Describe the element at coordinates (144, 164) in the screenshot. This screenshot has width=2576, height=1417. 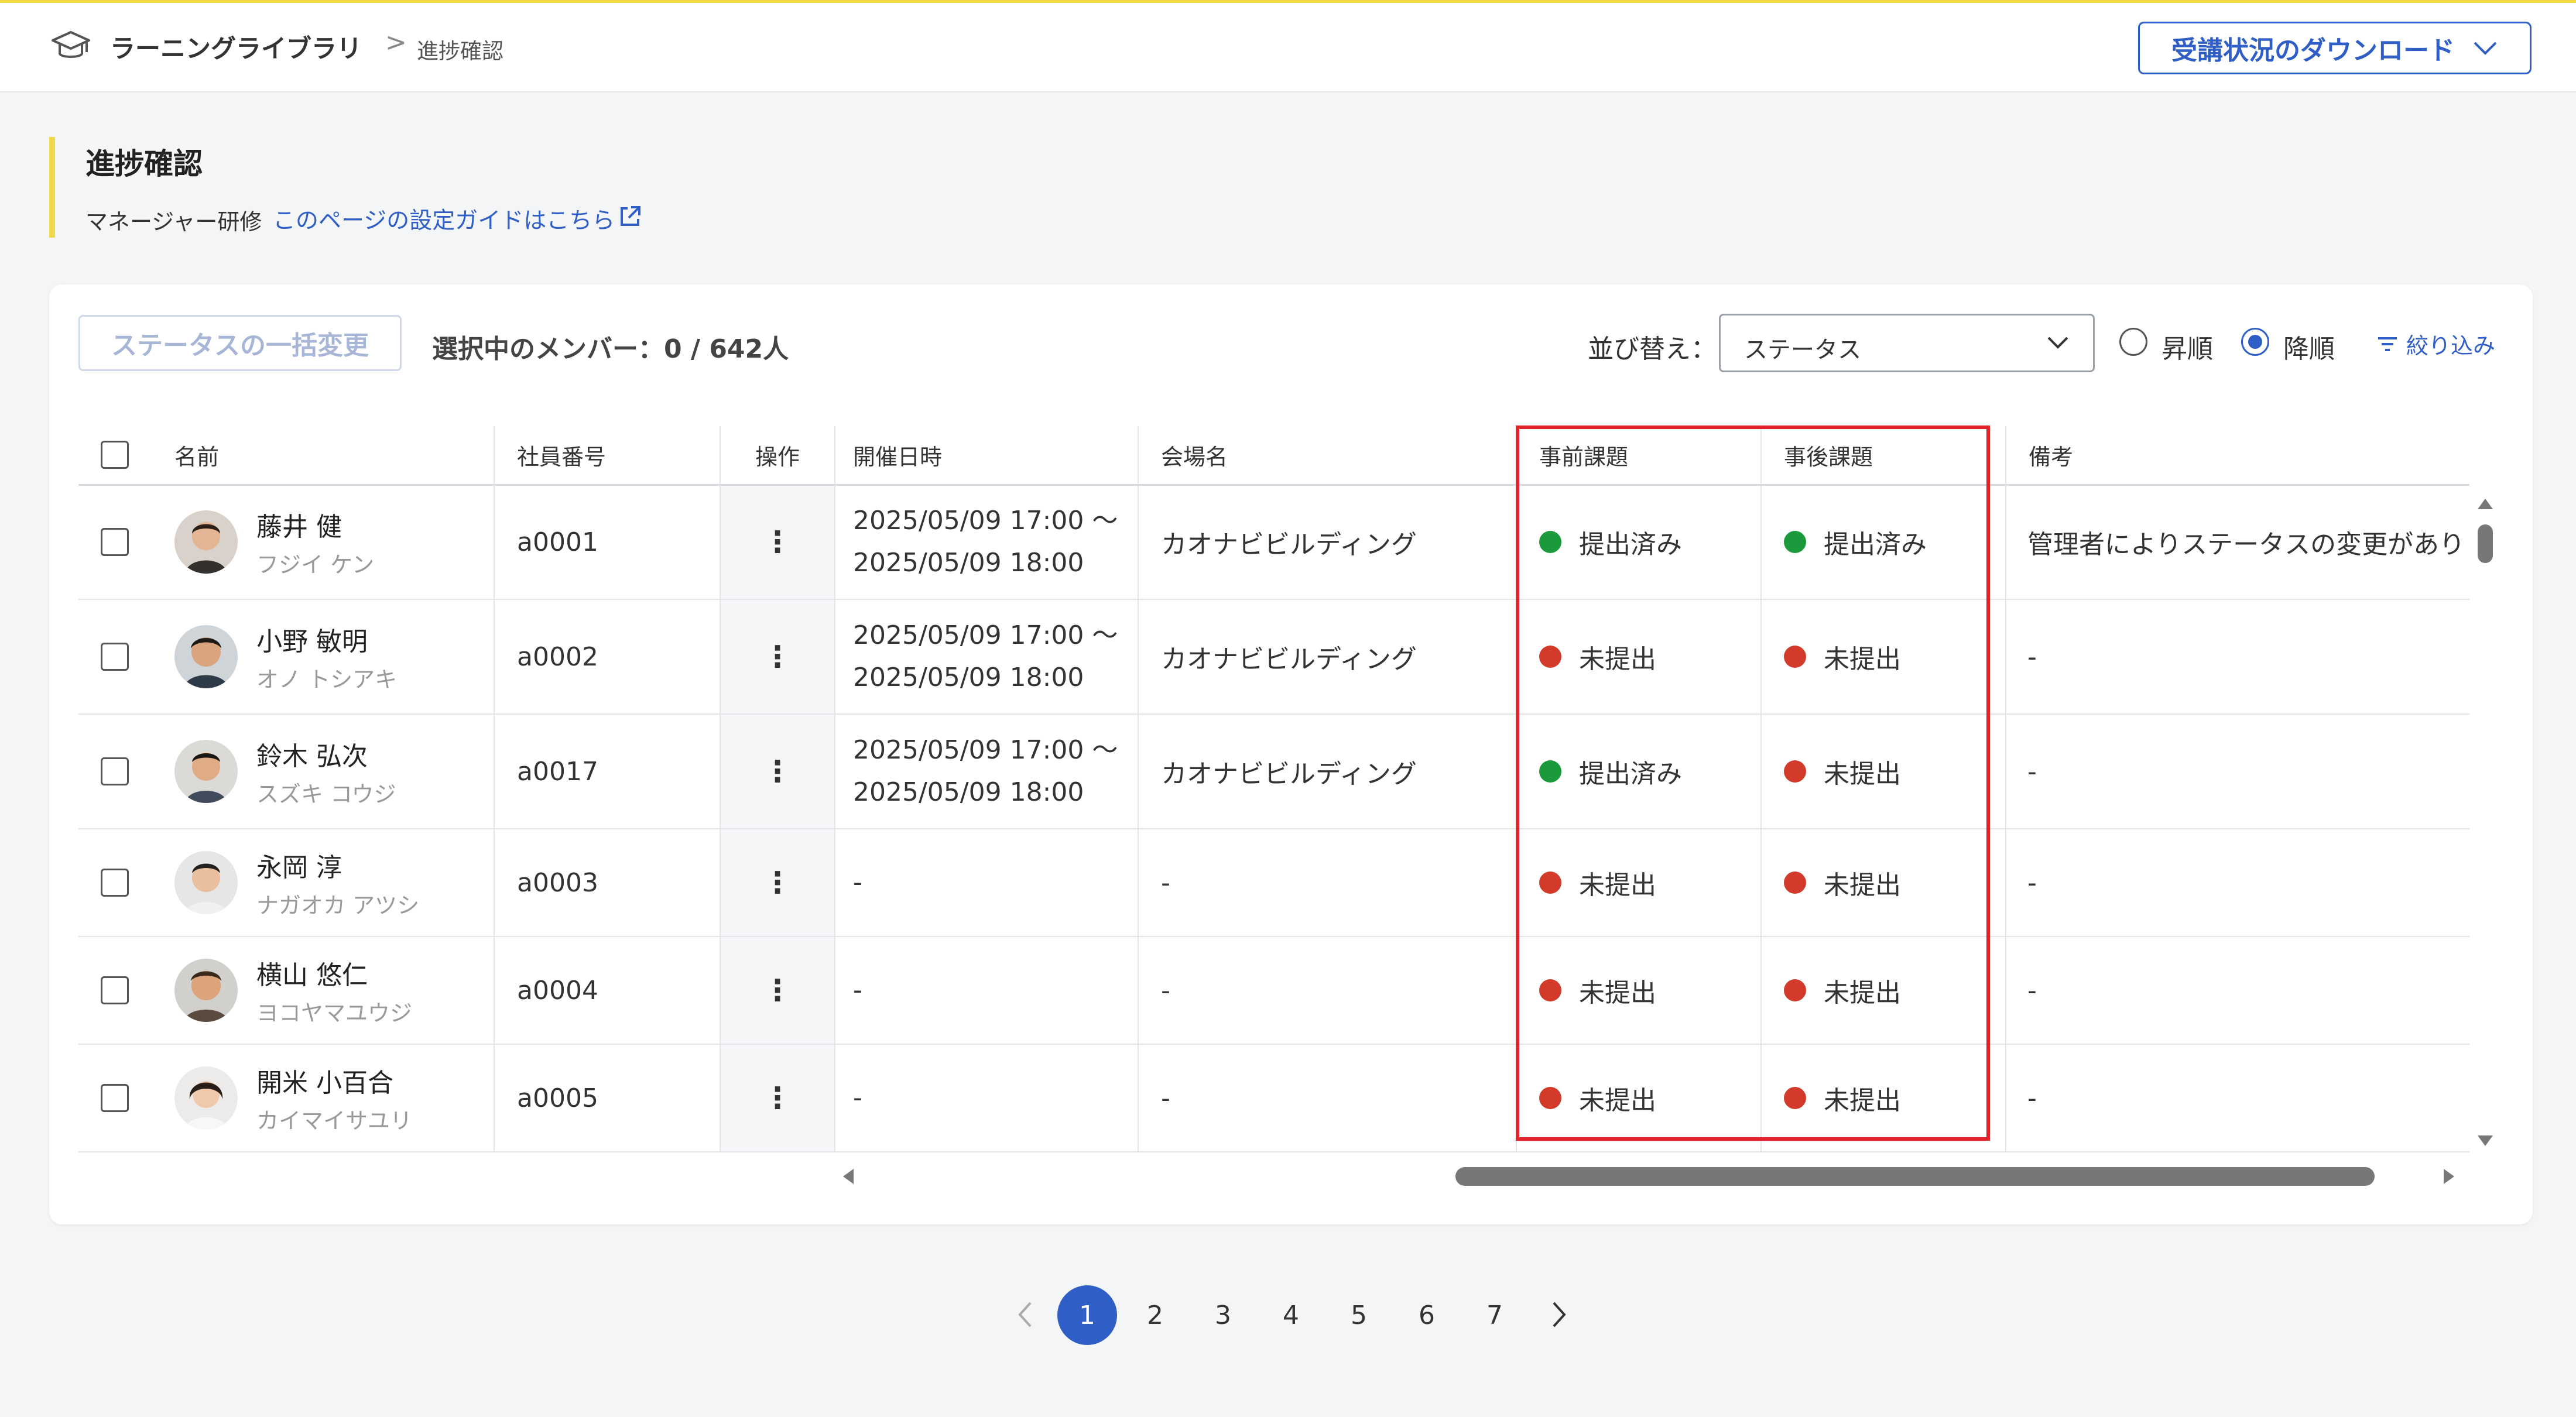
I see `page-title: 進捗確認` at that location.